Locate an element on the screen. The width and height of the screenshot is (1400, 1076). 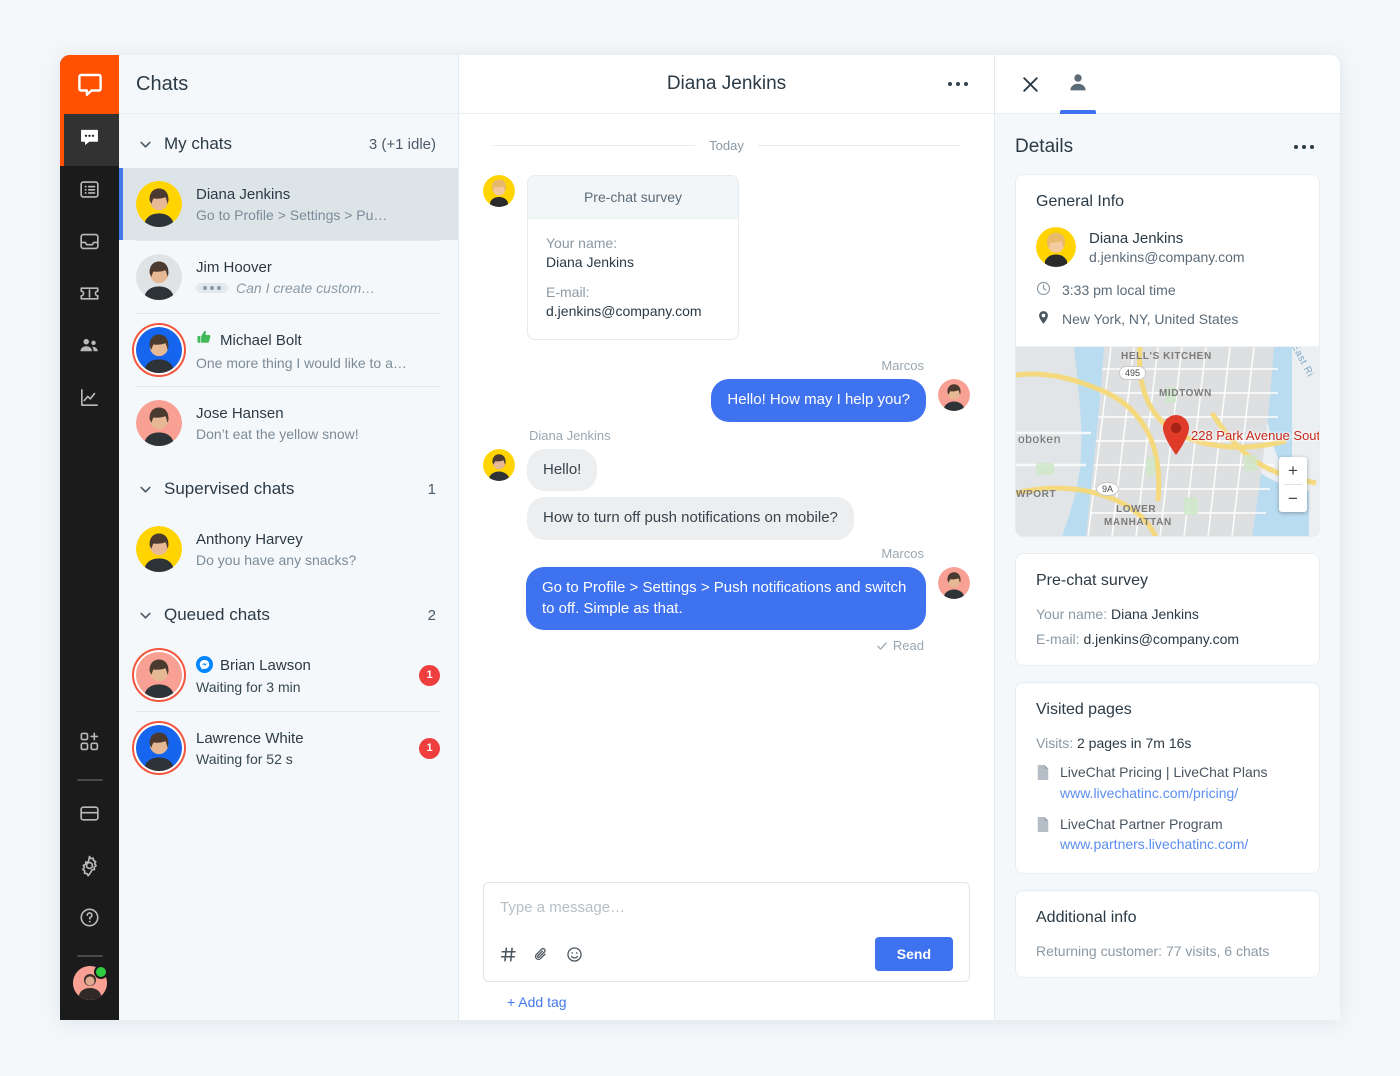
billing-card-icon is located at coordinates (89, 816).